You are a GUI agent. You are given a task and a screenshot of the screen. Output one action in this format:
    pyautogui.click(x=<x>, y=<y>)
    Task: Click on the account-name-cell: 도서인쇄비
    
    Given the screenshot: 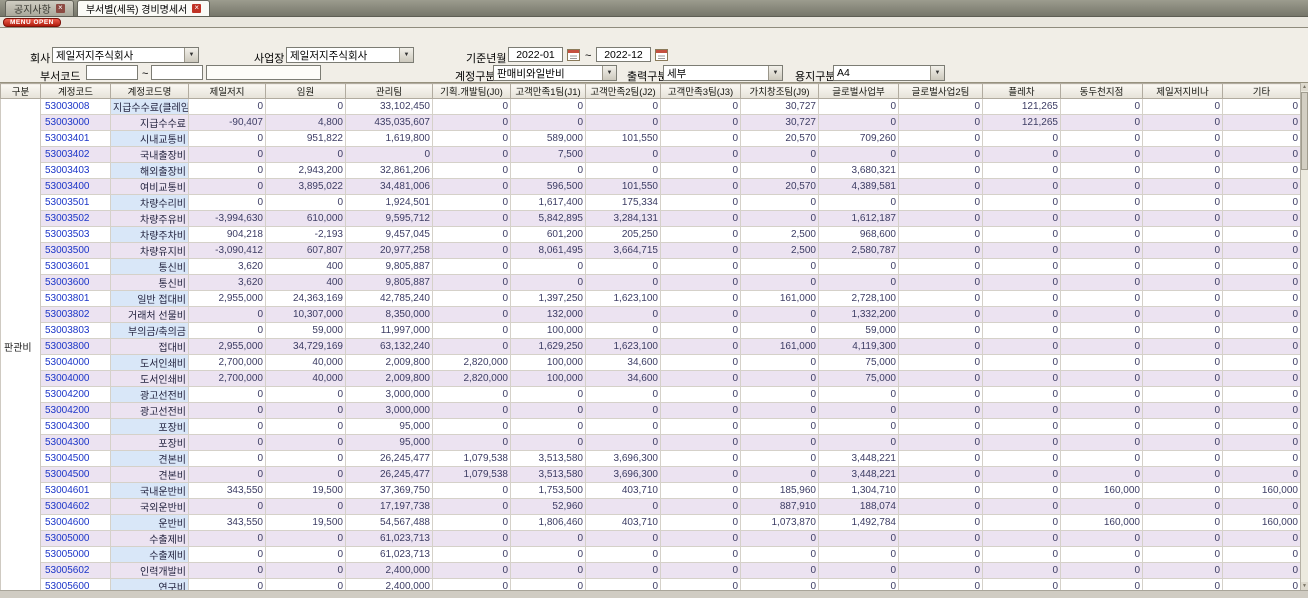 What is the action you would take?
    pyautogui.click(x=149, y=378)
    